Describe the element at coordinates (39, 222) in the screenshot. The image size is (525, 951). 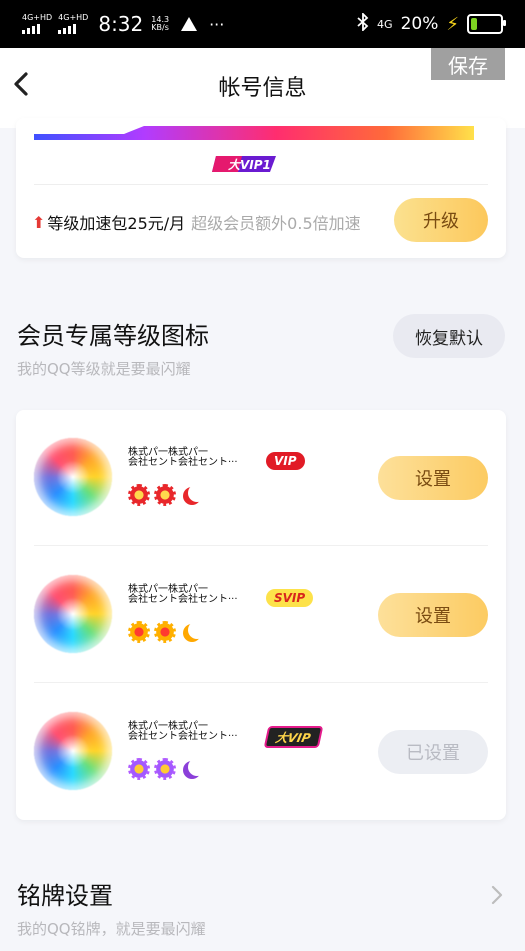
I see `up-arrow-icon: ⬆` at that location.